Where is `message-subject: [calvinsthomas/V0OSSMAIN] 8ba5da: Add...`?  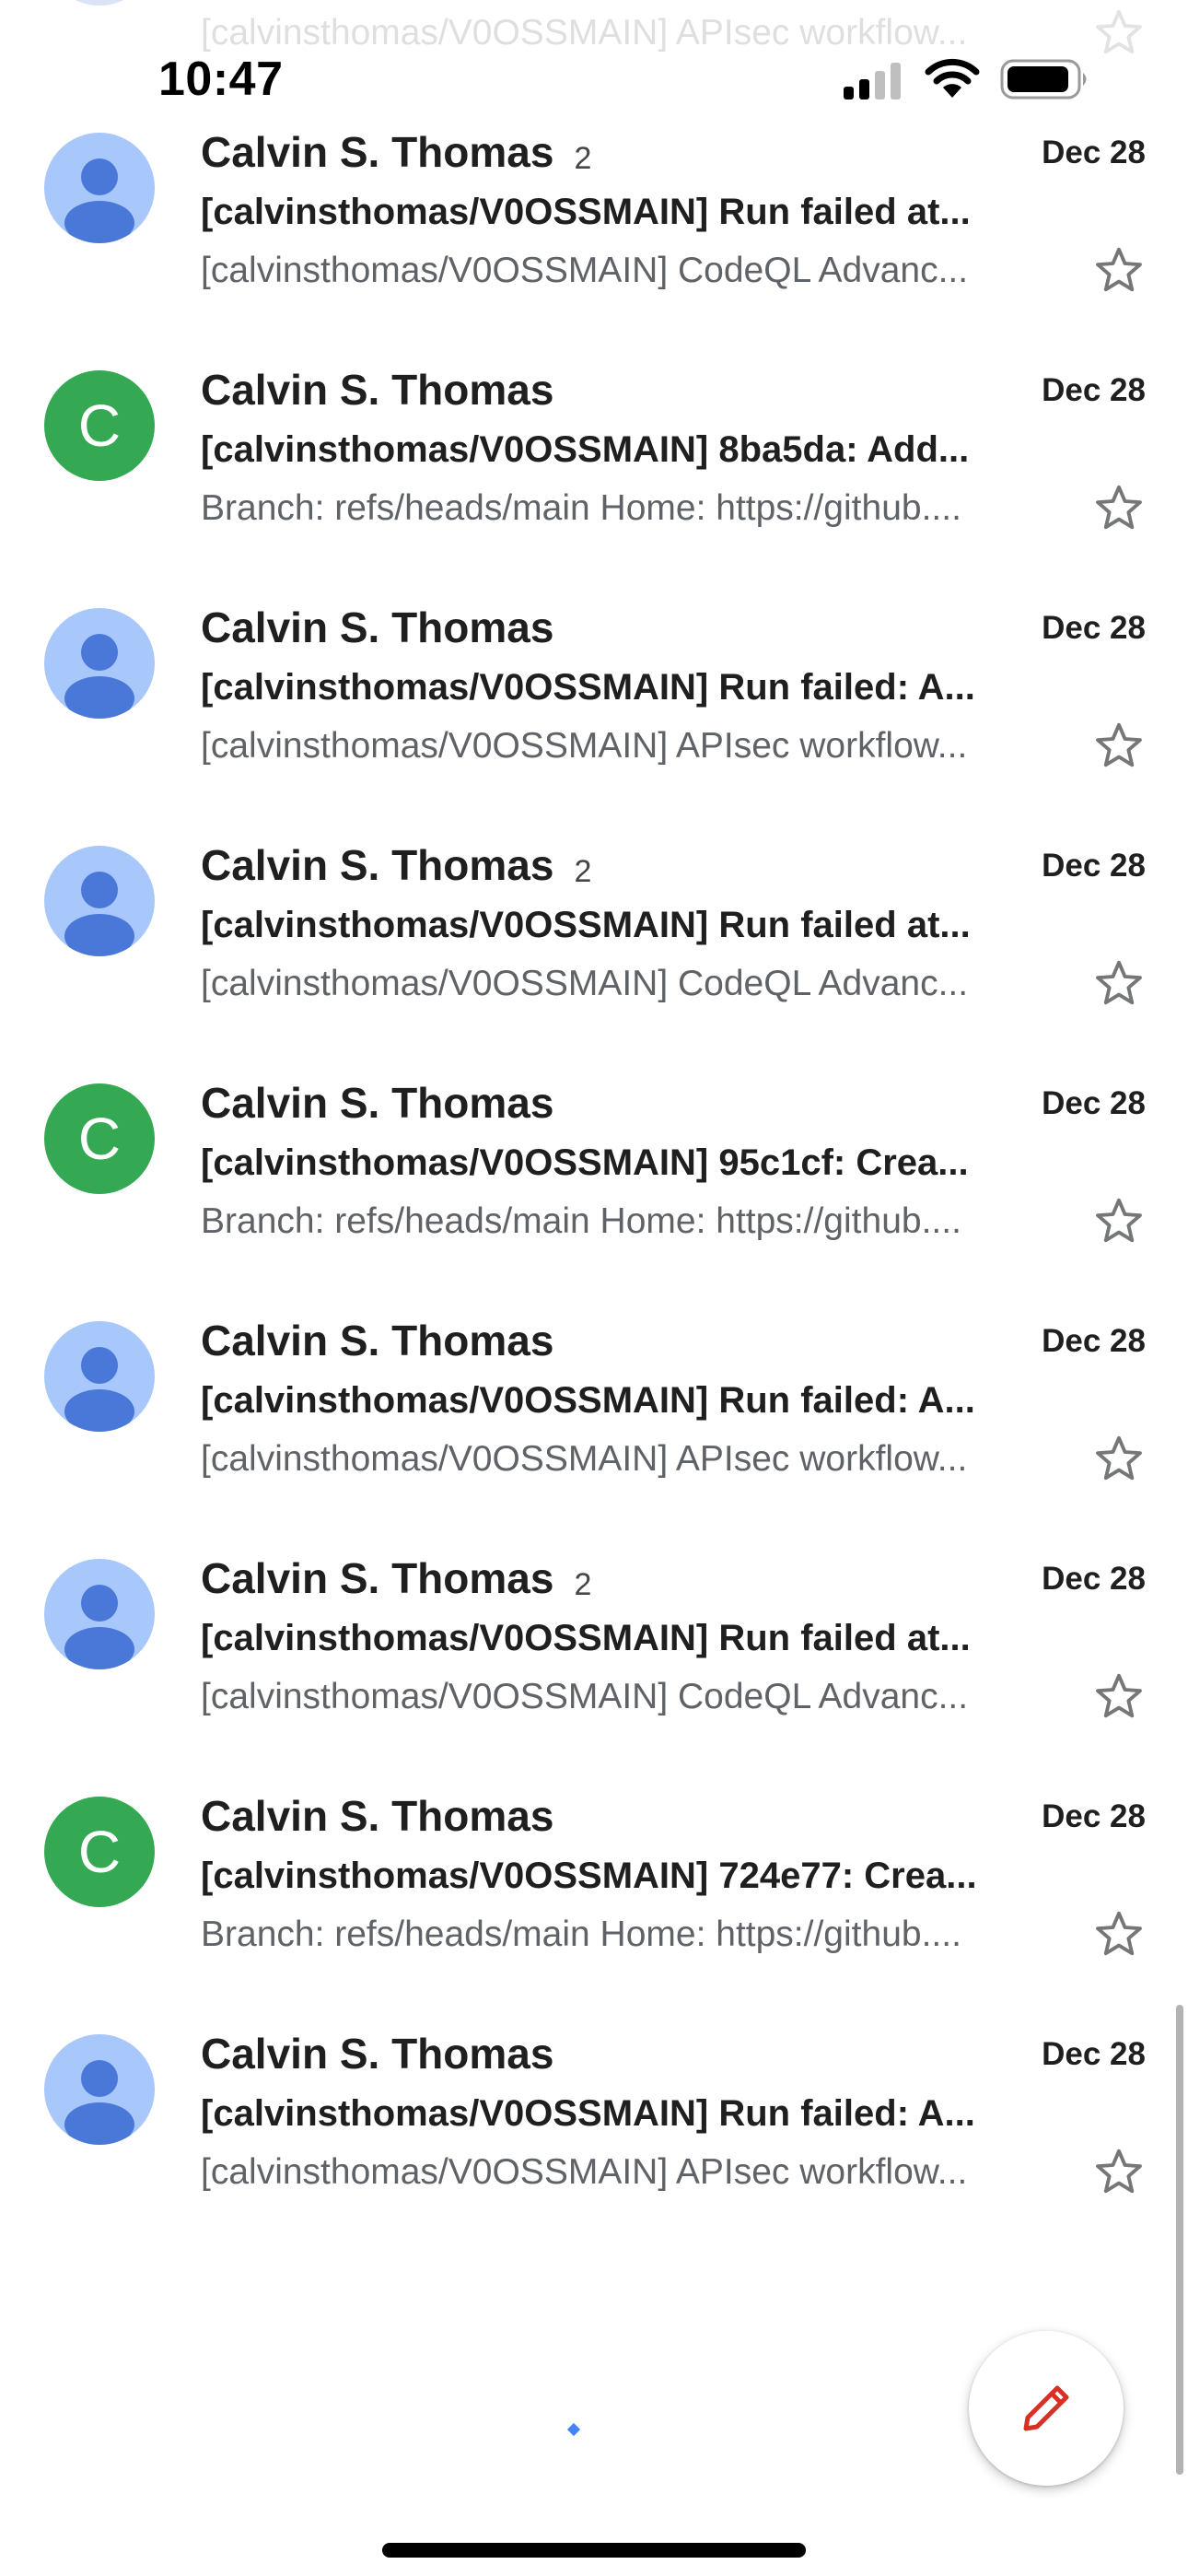
message-subject: [calvinsthomas/V0OSSMAIN] 8ba5da: Add... is located at coordinates (585, 449).